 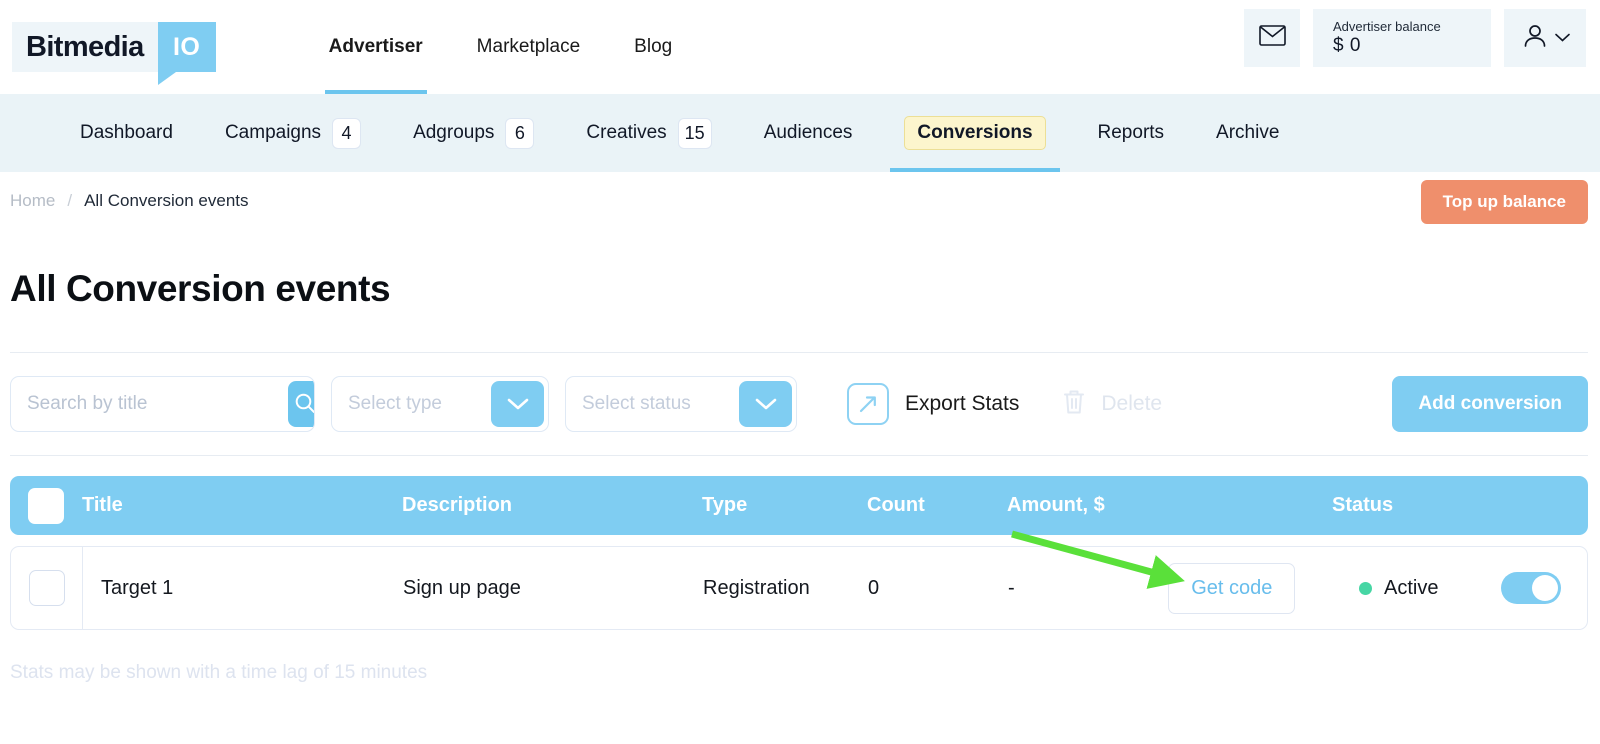 I want to click on type-select: Select type, so click(x=440, y=404).